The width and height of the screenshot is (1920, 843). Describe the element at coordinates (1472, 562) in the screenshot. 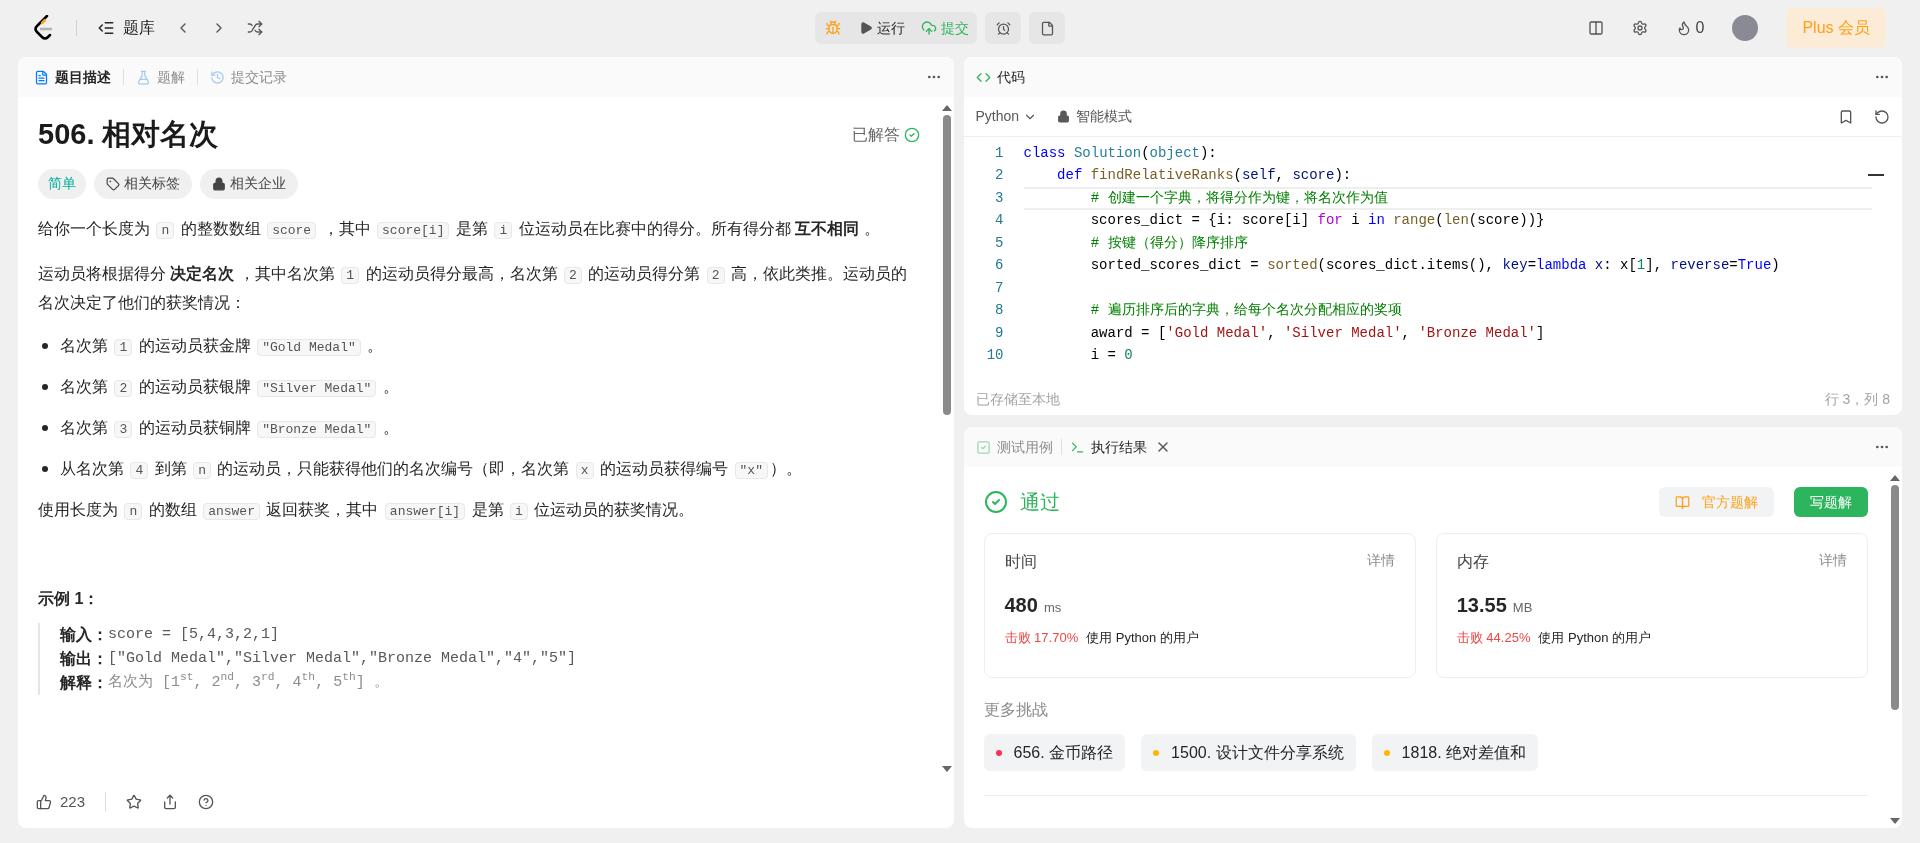

I see `stat-label: 内存` at that location.